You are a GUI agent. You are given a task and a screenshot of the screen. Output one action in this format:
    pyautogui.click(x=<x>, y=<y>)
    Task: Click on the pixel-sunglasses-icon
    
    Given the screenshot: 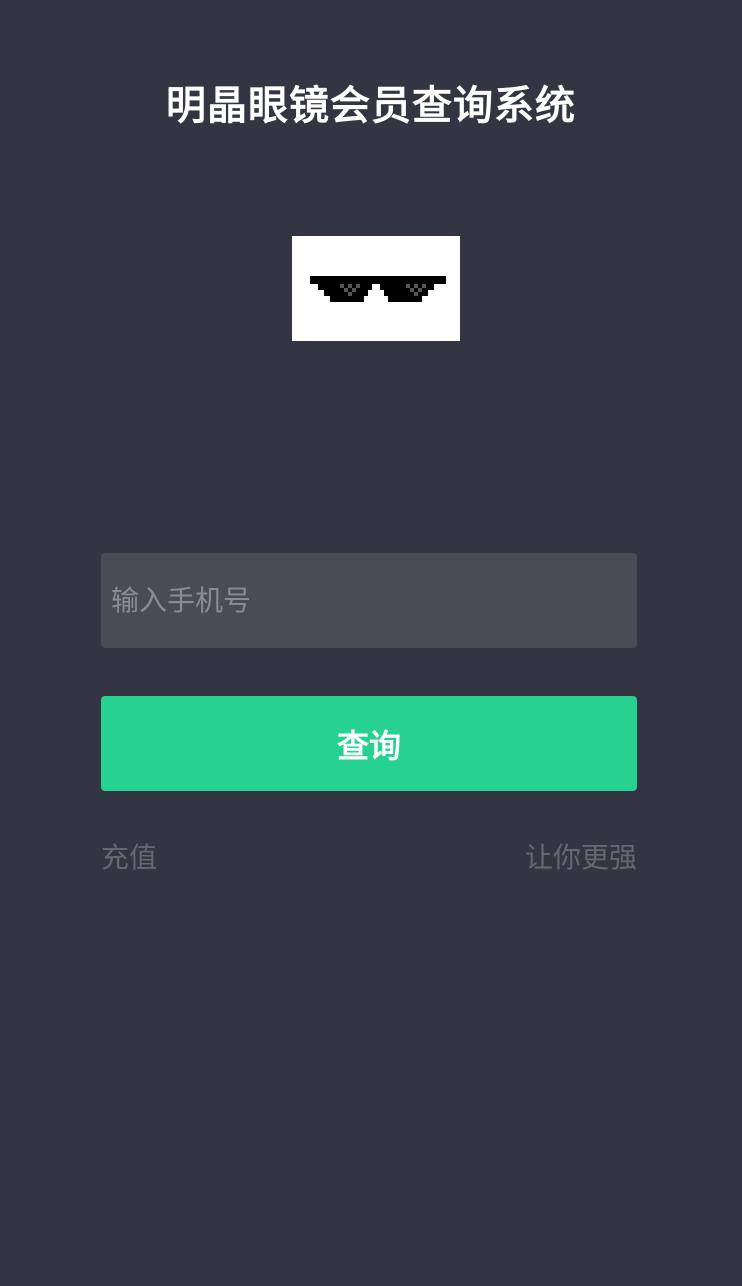 What is the action you would take?
    pyautogui.click(x=378, y=289)
    